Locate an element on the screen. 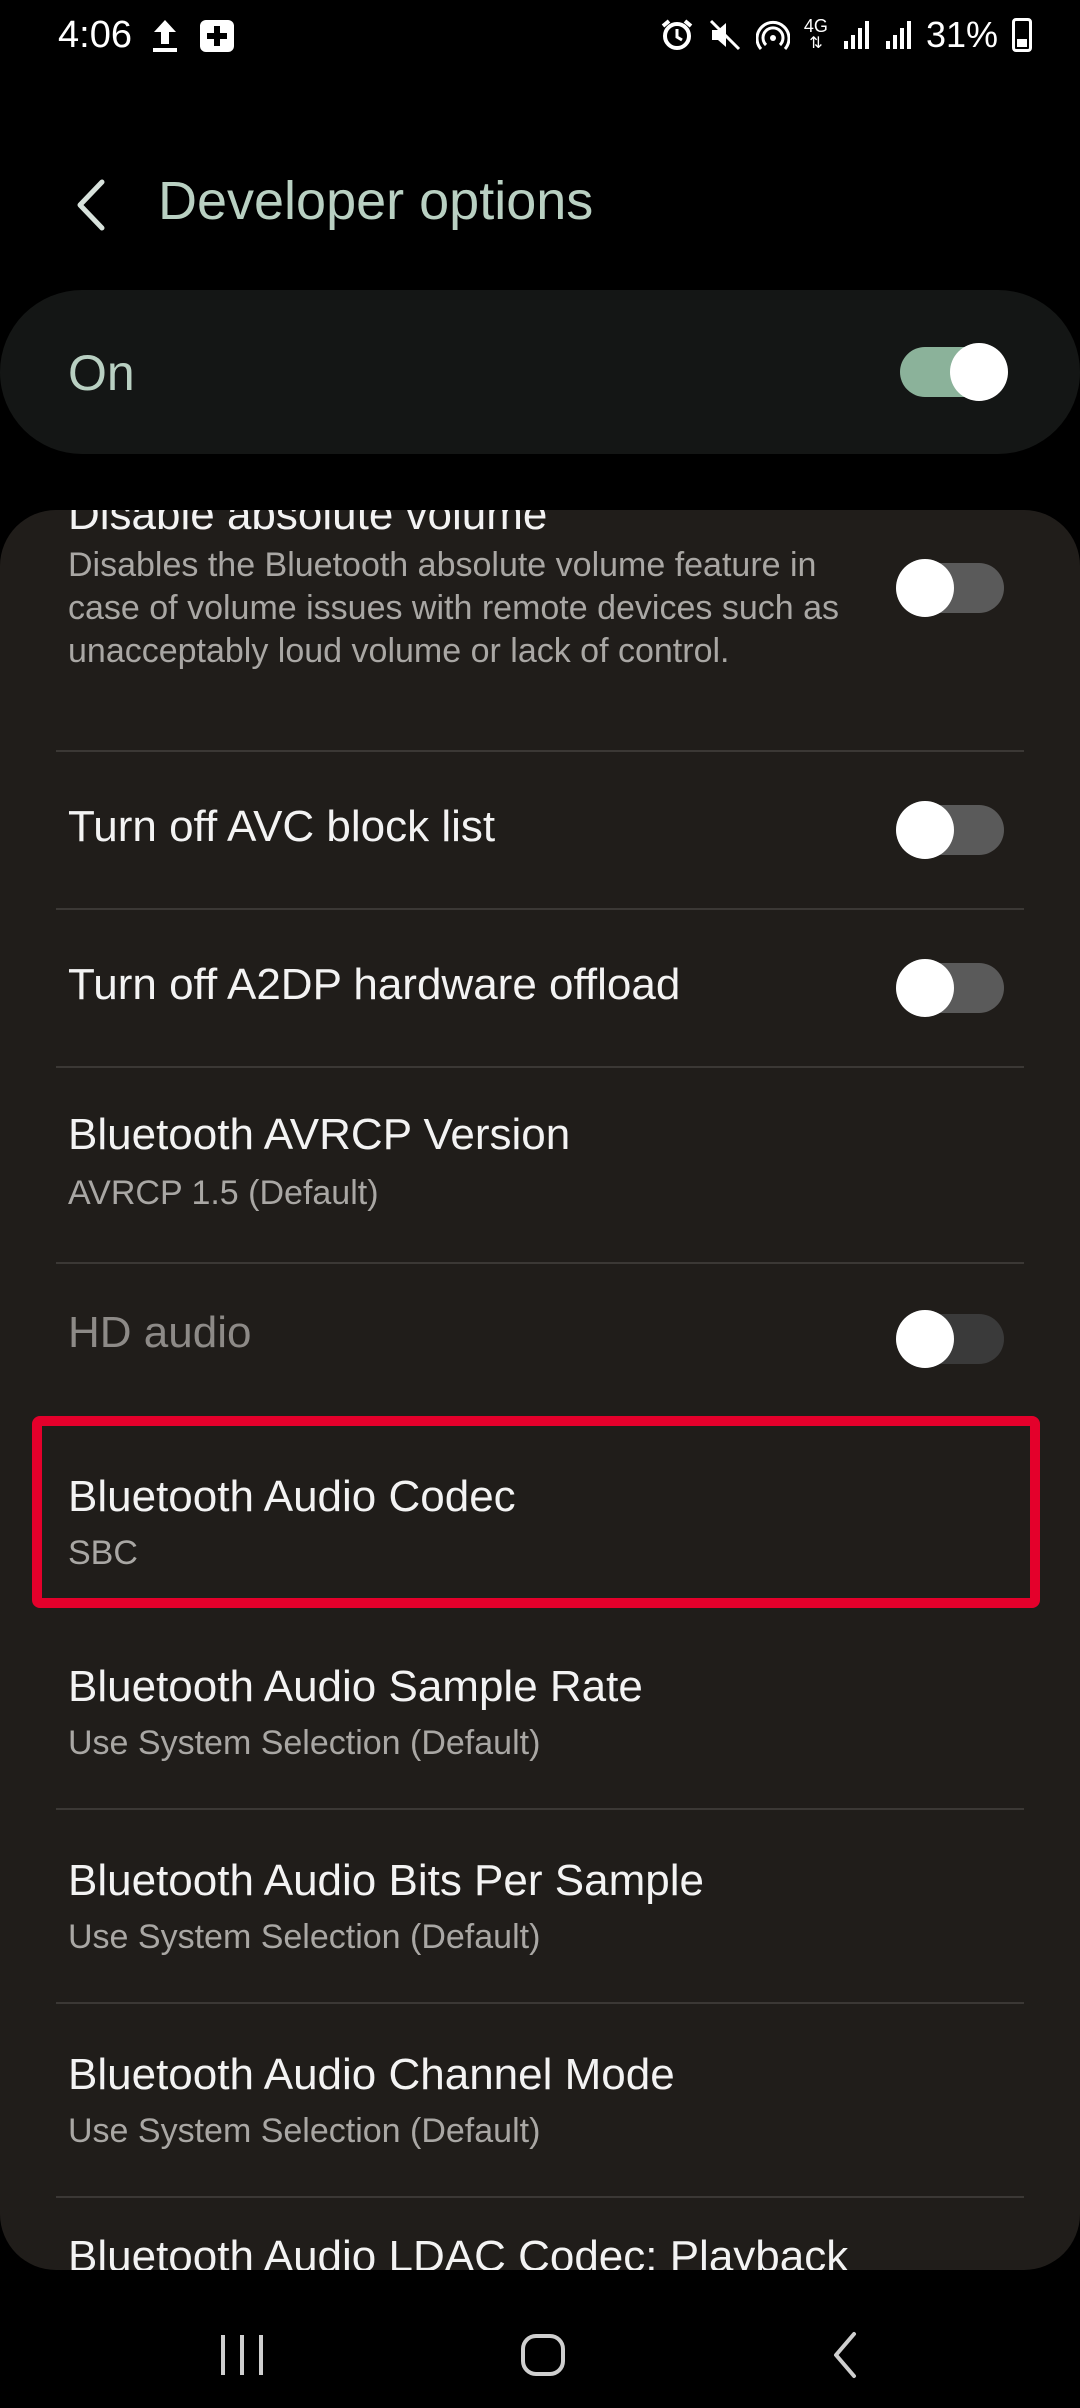 The image size is (1080, 2408). navigation-bar is located at coordinates (540, 2349).